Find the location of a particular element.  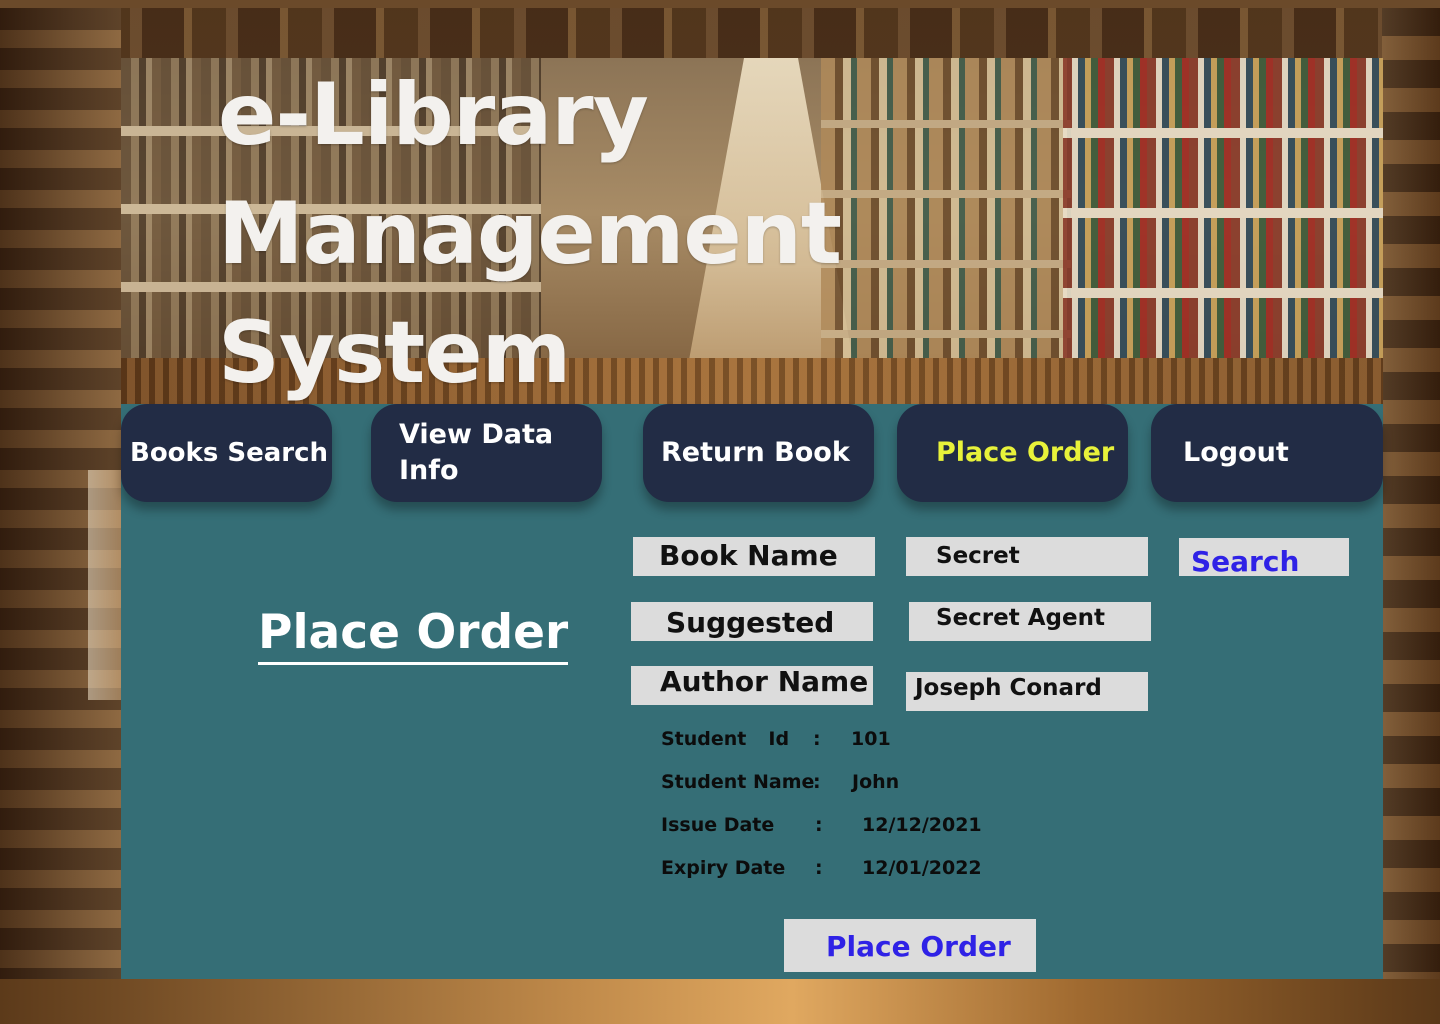

nav-view-data-line2: Info is located at coordinates (429, 470).